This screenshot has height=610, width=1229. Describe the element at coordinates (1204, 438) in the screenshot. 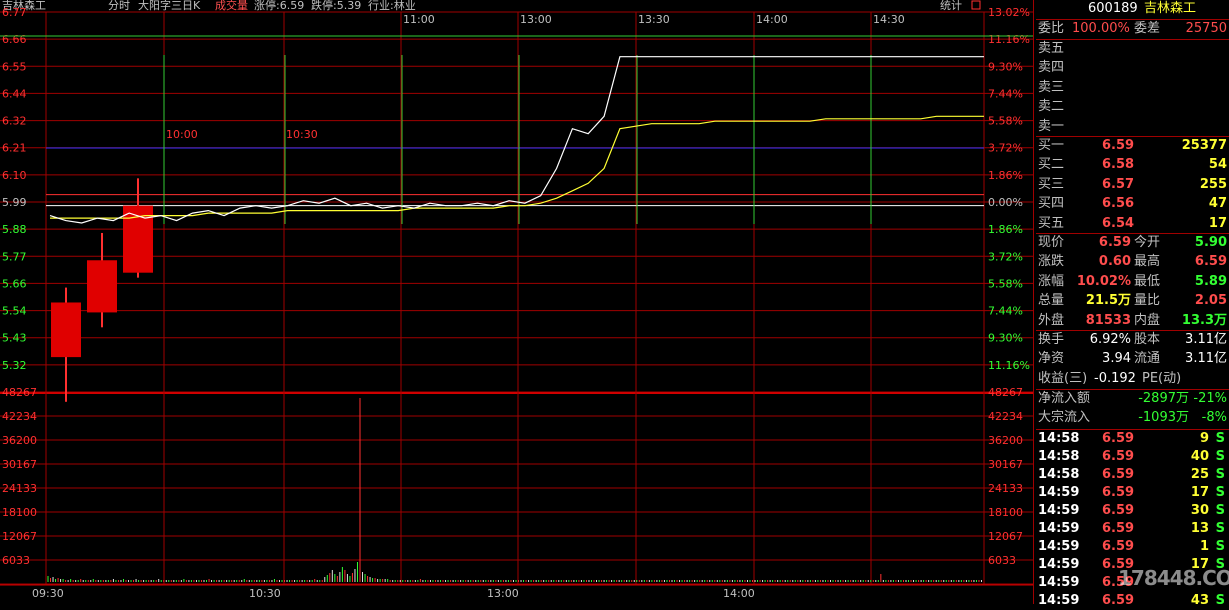

I see `tick-volume: 9` at that location.